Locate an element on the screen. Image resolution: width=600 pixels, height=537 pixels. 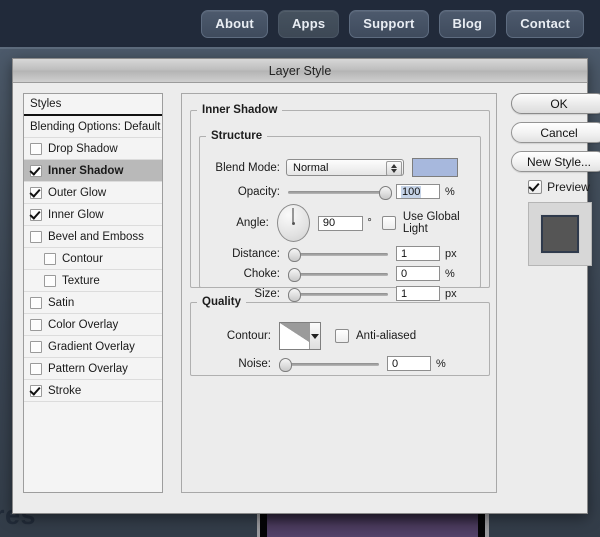
sidebar-item-label: Stroke is located at coordinates (65, 390).